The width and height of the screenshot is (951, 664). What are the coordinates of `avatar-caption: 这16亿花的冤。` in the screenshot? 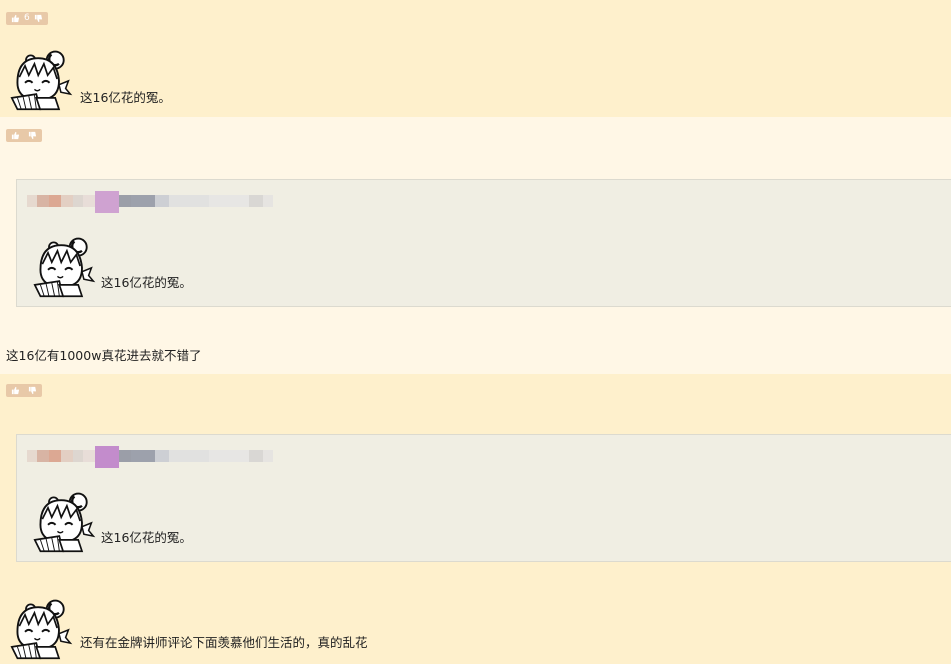 It's located at (125, 97).